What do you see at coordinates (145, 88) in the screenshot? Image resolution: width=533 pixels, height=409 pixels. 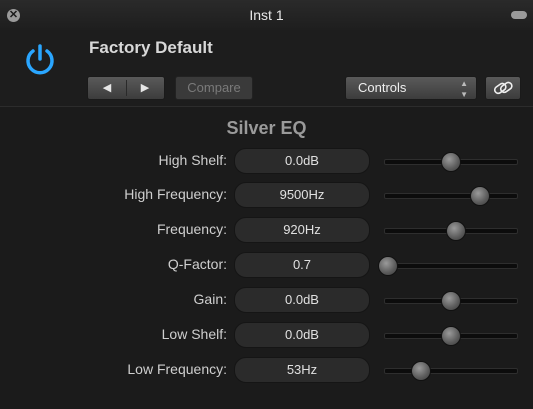 I see `next-preset-button: ▶` at bounding box center [145, 88].